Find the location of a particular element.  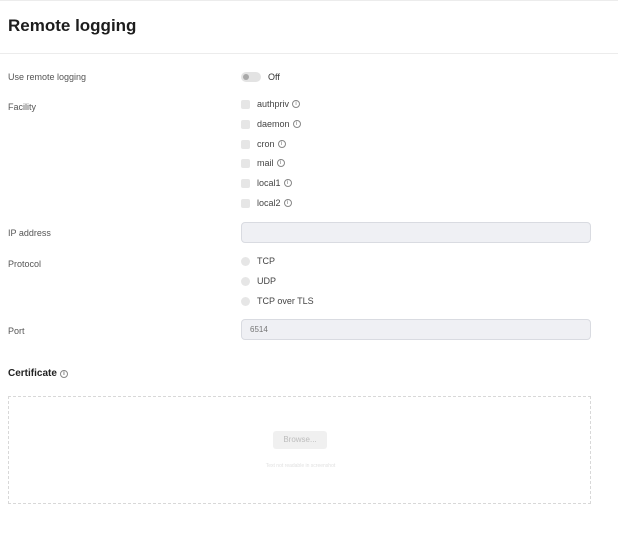

protocol-option-udp: UDP is located at coordinates (258, 281).